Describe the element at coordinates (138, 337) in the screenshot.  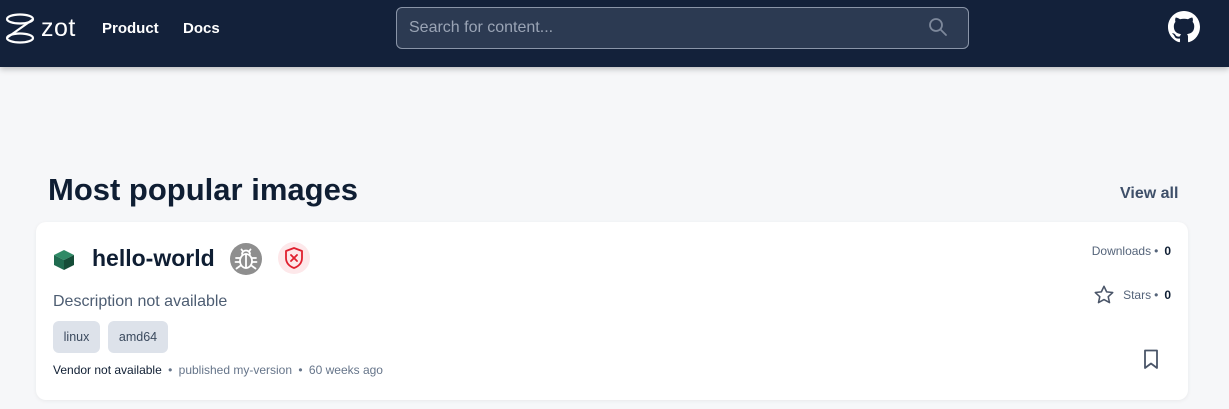
I see `tag-amd64: amd64` at that location.